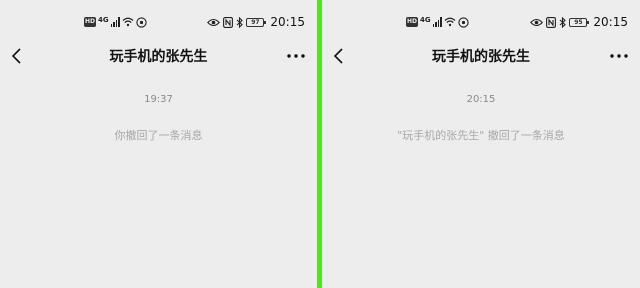 This screenshot has height=288, width=640. What do you see at coordinates (481, 99) in the screenshot?
I see `message-timestamp: 20:15` at bounding box center [481, 99].